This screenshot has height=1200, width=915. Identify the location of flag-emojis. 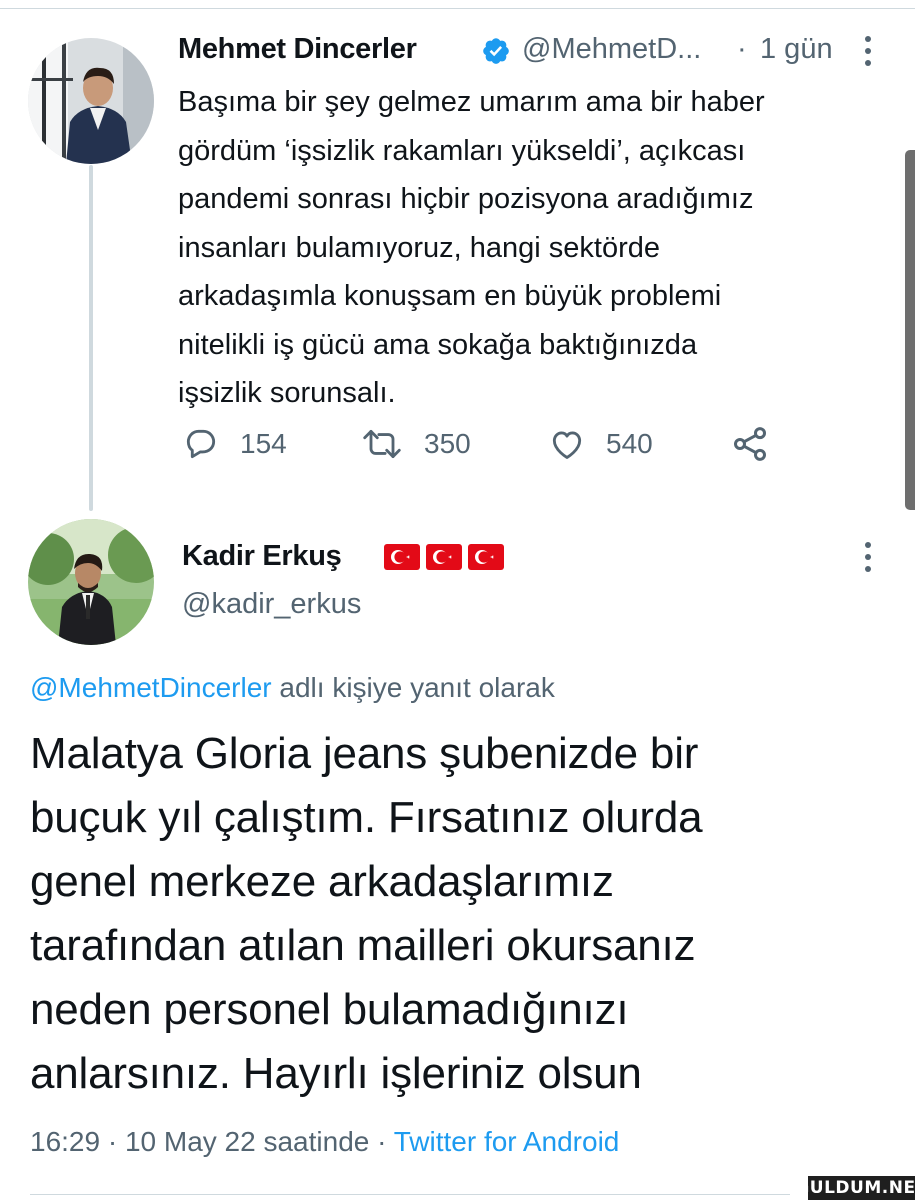
(444, 559).